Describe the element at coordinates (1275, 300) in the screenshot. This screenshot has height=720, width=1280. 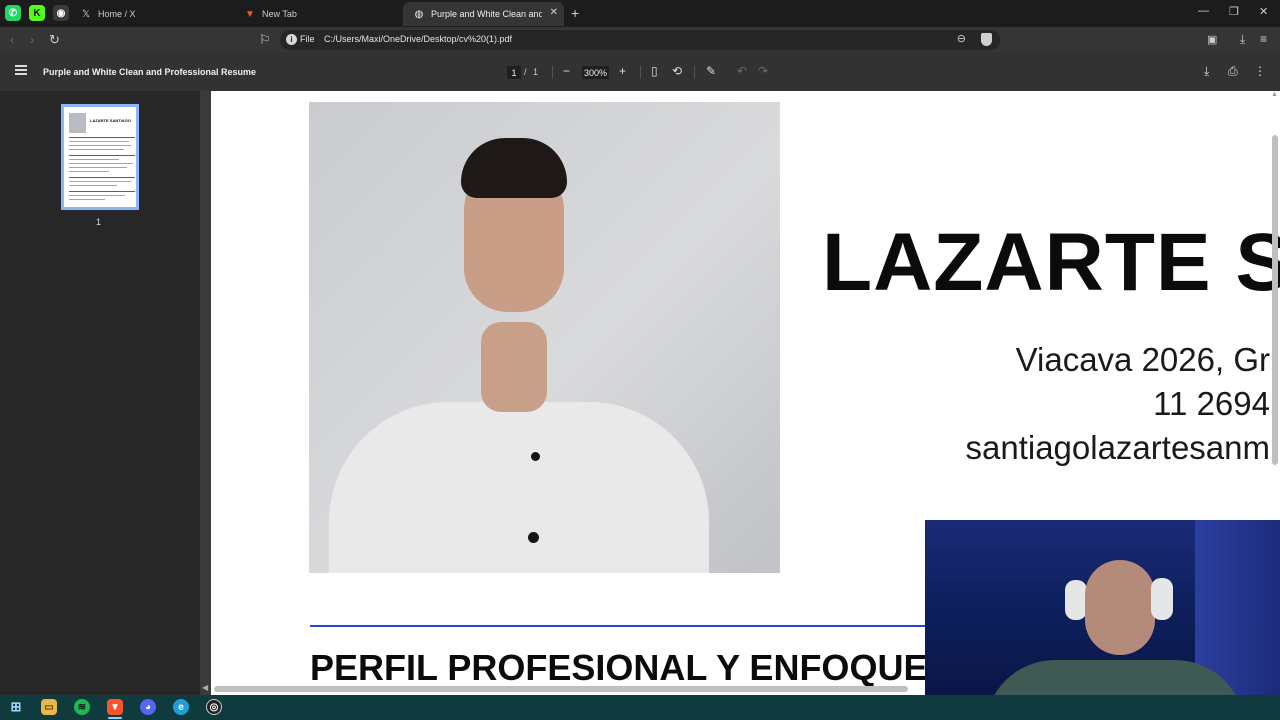
I see `vertical-scroll-thumb` at that location.